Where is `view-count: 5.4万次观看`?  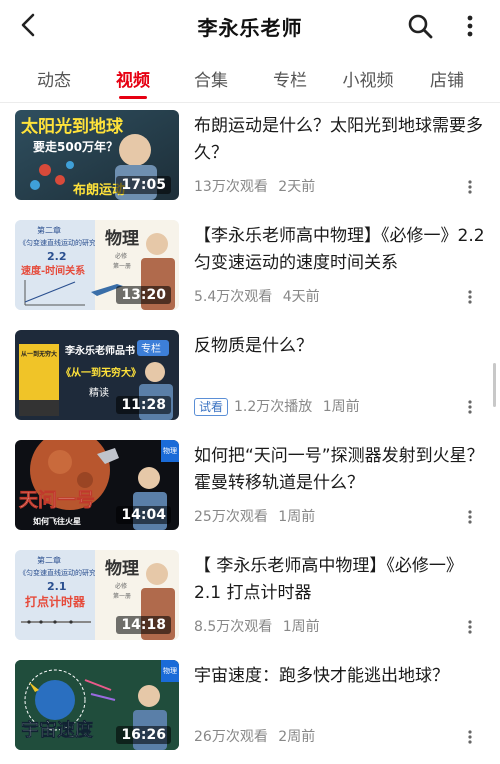
view-count: 5.4万次观看 is located at coordinates (233, 297).